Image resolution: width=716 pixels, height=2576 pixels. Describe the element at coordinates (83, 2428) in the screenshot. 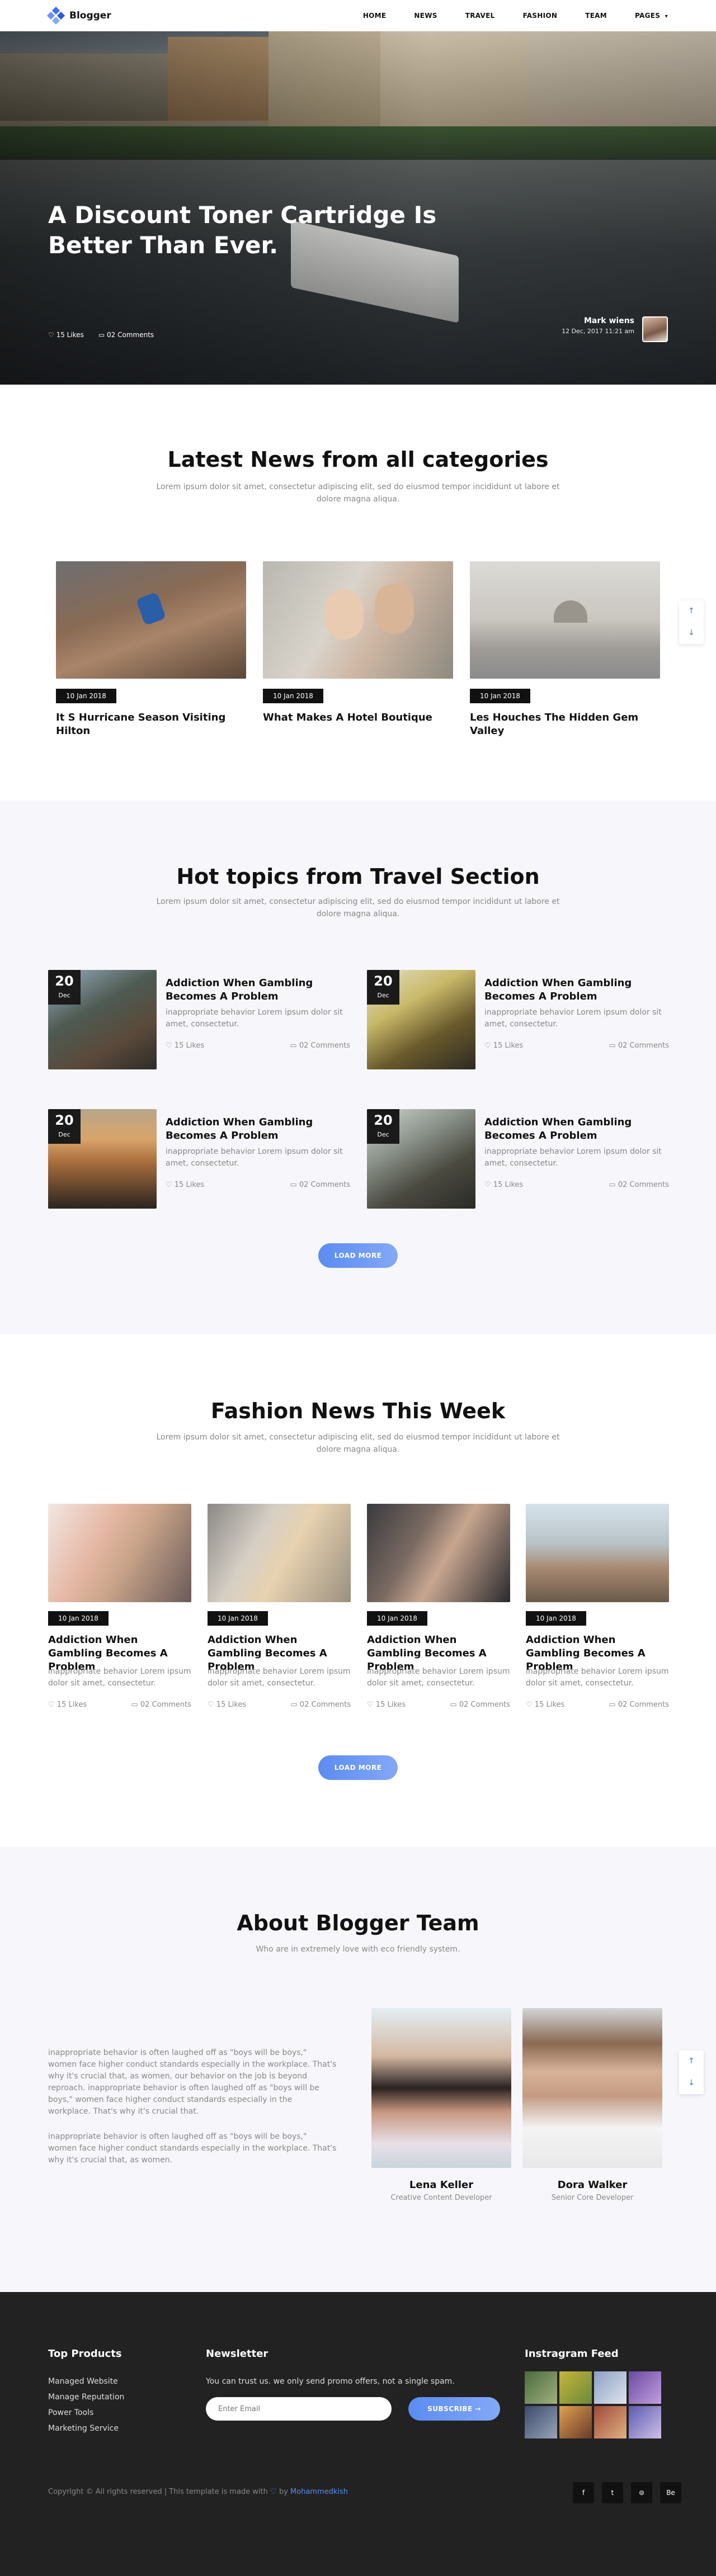

I see `footer-link: Marketing Service` at that location.